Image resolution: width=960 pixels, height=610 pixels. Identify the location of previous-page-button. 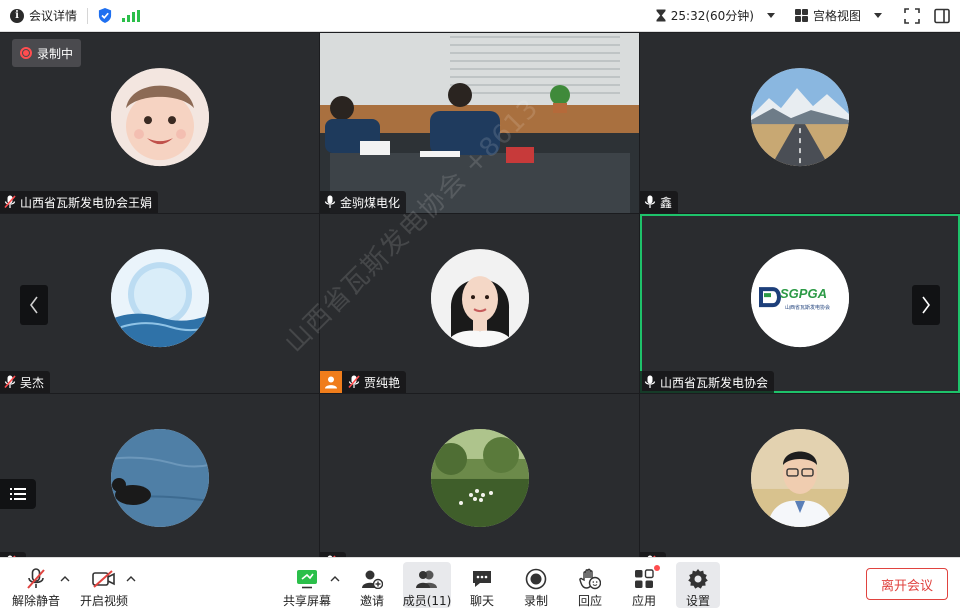
(34, 305).